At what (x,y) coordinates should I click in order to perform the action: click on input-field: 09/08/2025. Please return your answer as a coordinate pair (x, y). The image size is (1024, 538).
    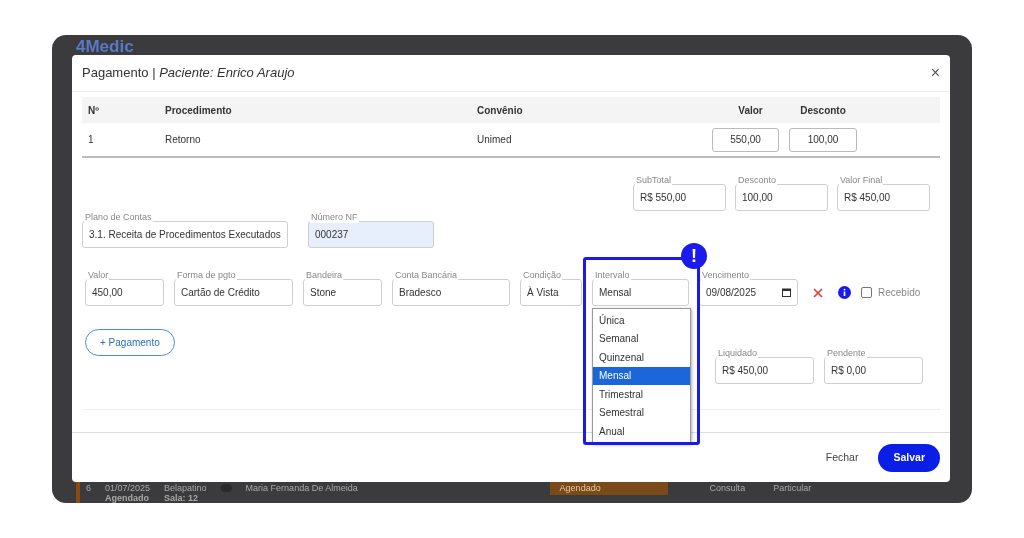
    Looking at the image, I should click on (748, 292).